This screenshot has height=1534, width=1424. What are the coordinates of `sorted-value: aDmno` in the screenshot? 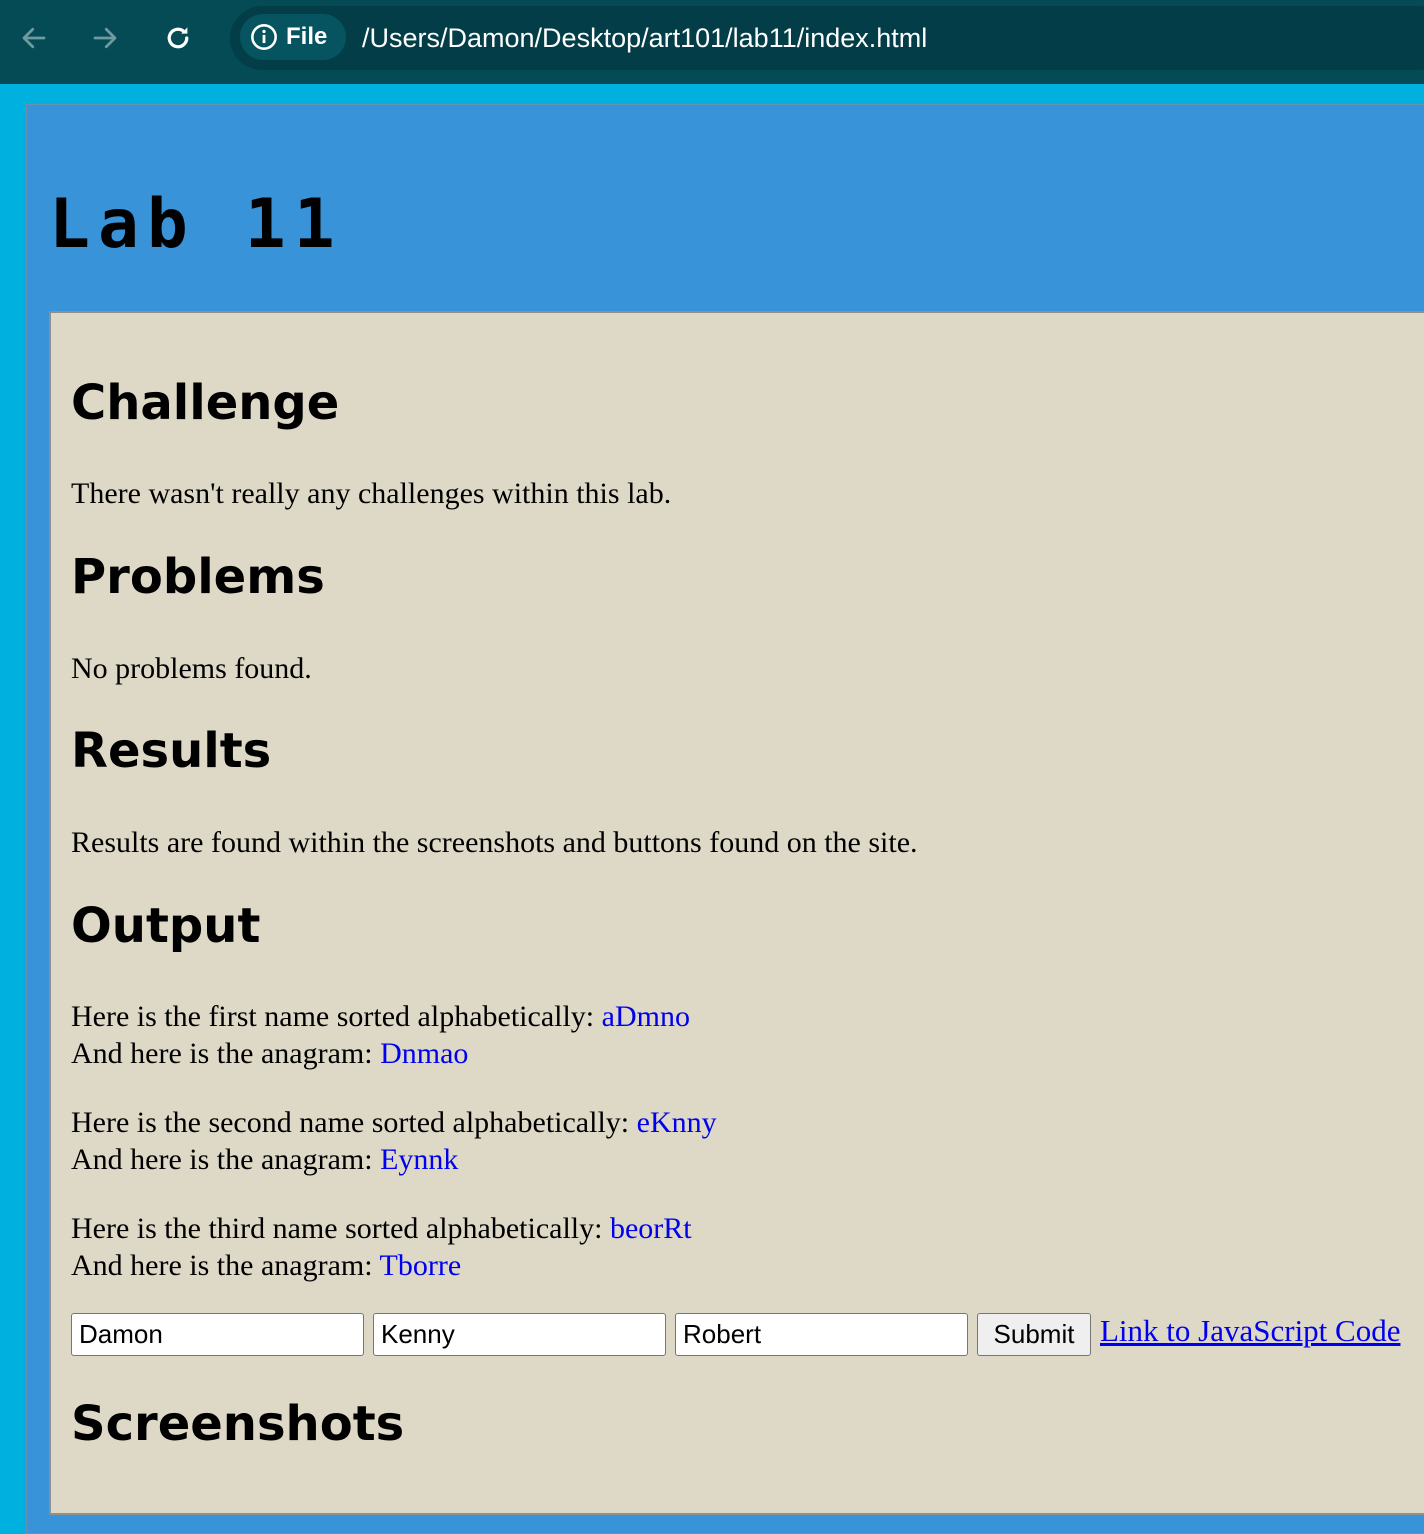 It's located at (645, 1016).